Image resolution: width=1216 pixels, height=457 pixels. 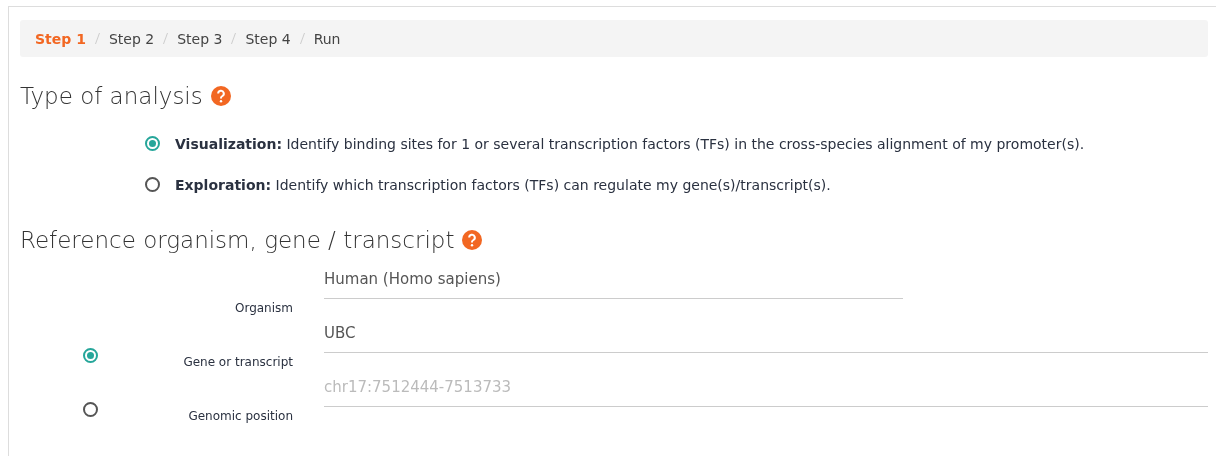 What do you see at coordinates (327, 38) in the screenshot?
I see `breadcrumb-link: Run` at bounding box center [327, 38].